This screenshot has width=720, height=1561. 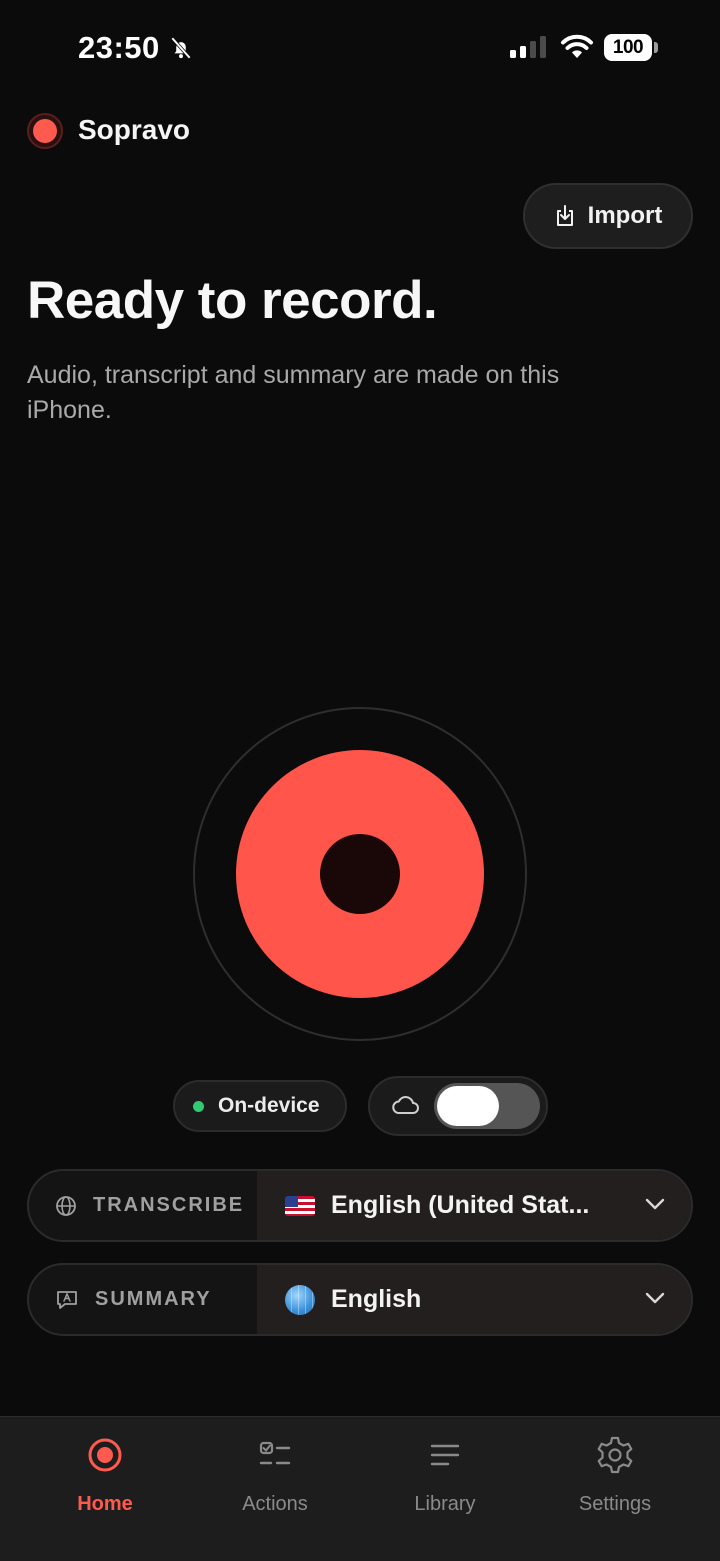 What do you see at coordinates (134, 129) in the screenshot?
I see `app-name: Sopravo` at bounding box center [134, 129].